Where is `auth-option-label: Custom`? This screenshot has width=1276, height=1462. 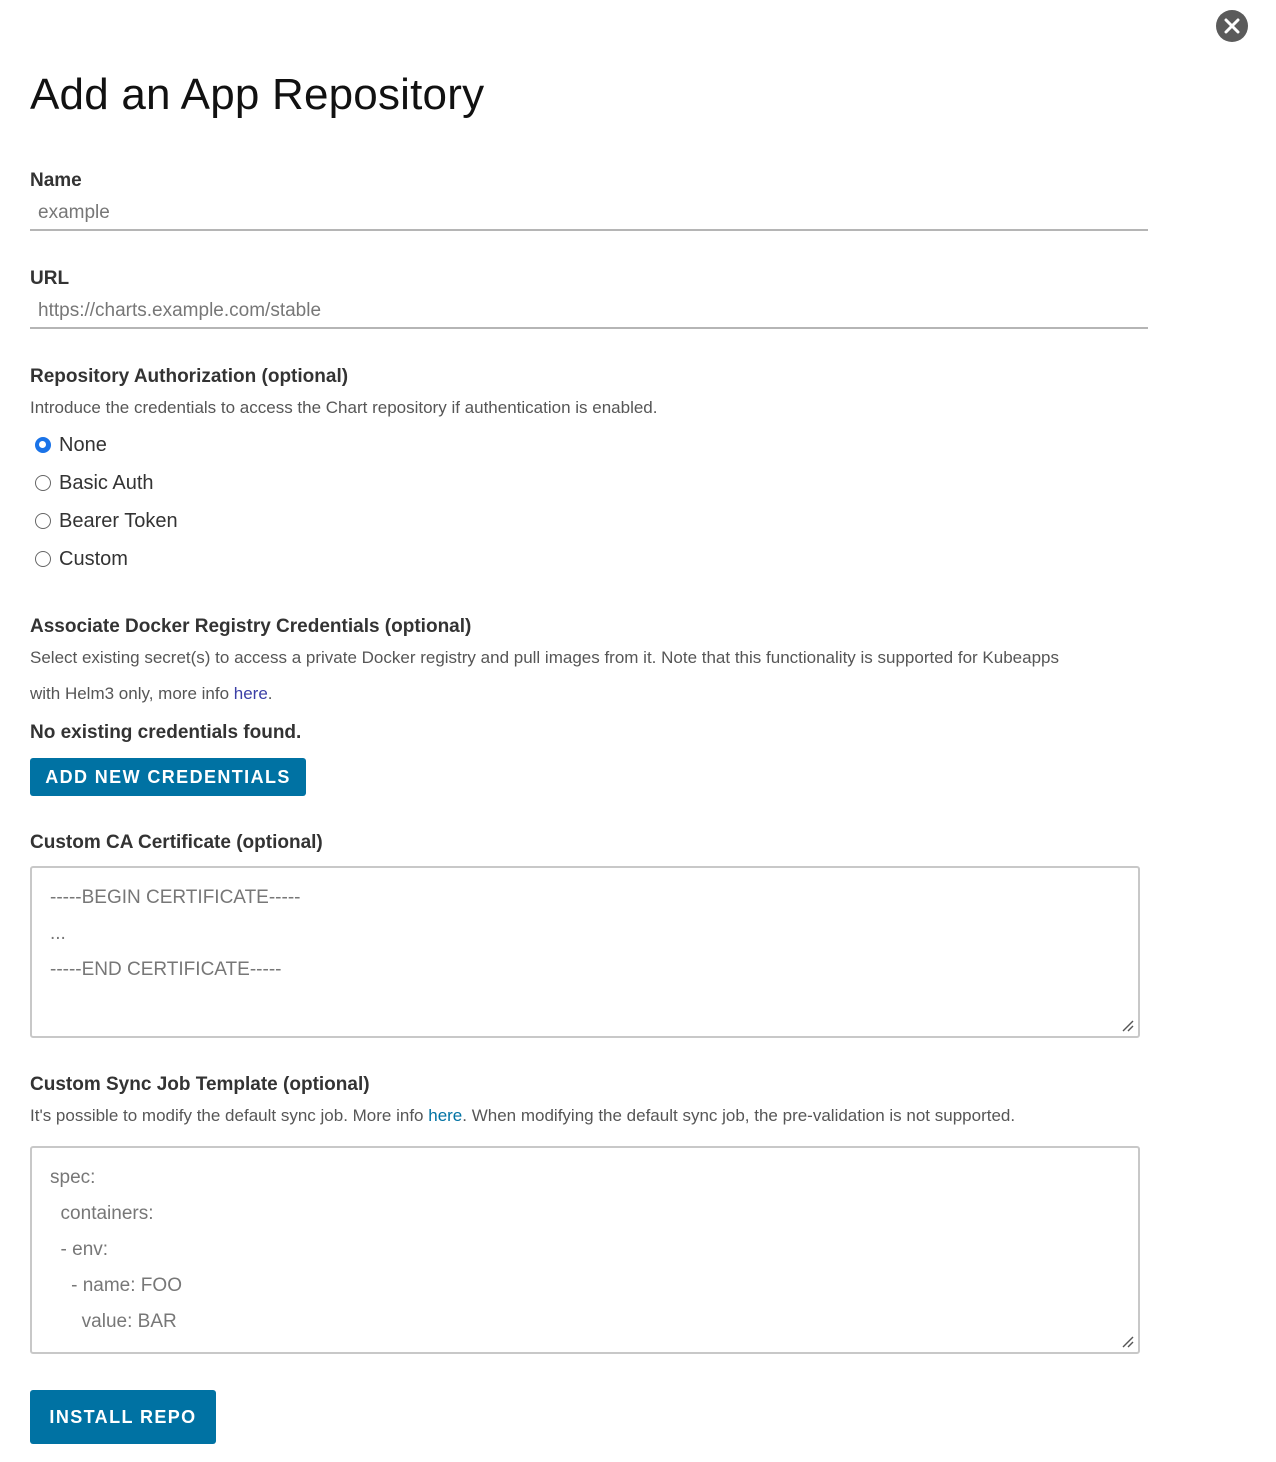
auth-option-label: Custom is located at coordinates (93, 558).